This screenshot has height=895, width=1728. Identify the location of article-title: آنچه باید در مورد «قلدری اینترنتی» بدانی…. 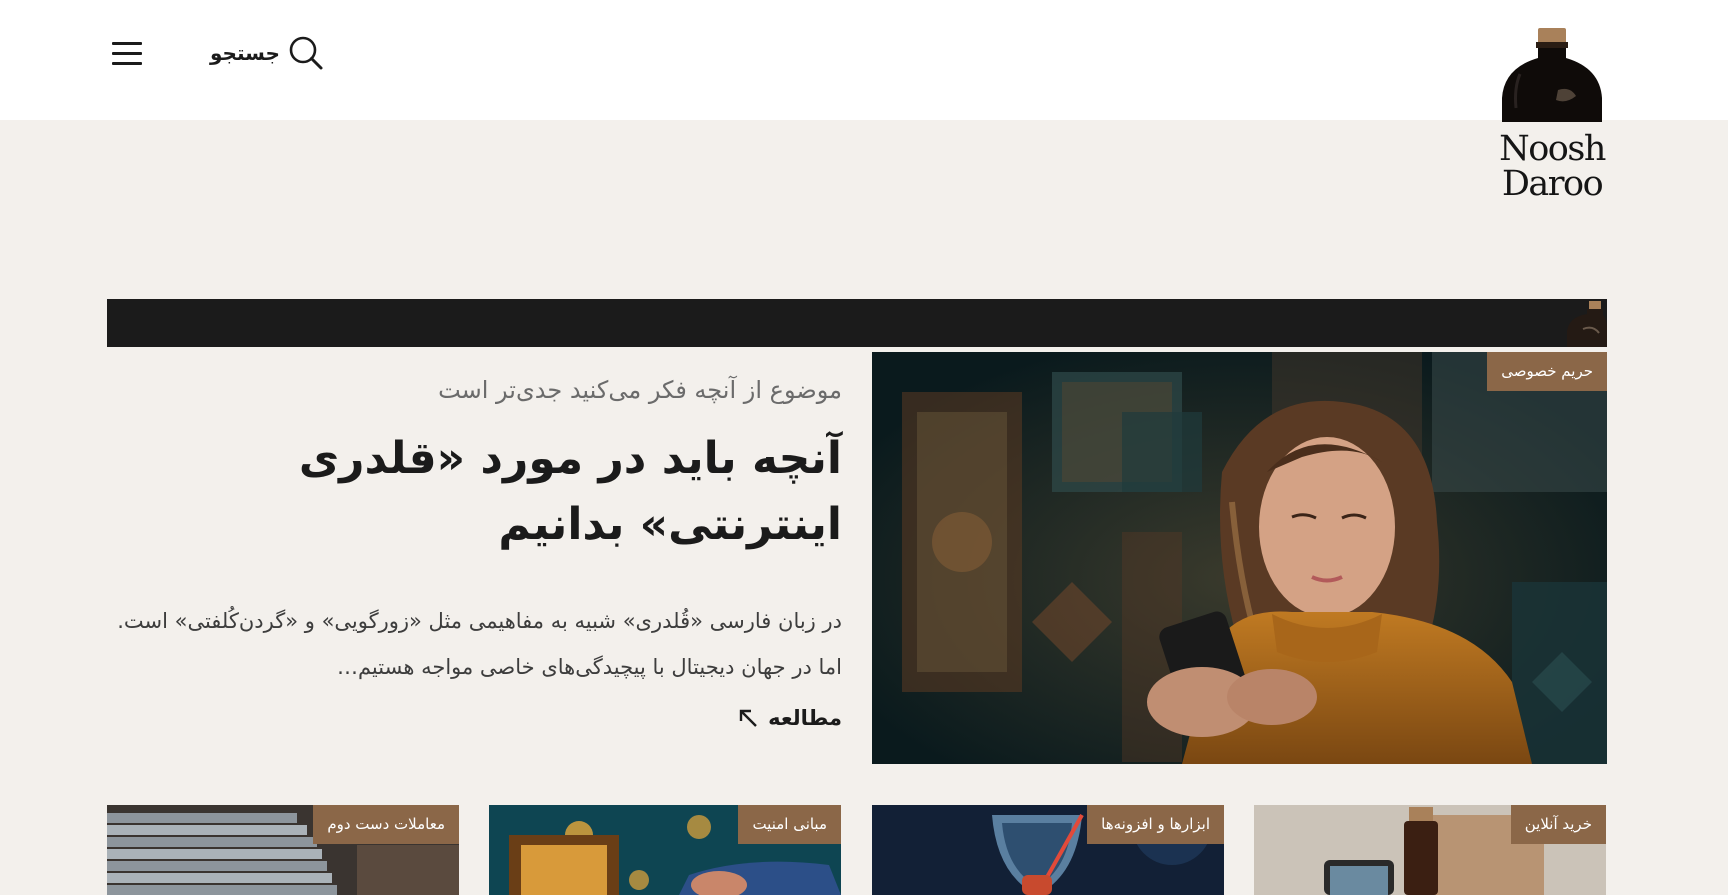
(476, 492).